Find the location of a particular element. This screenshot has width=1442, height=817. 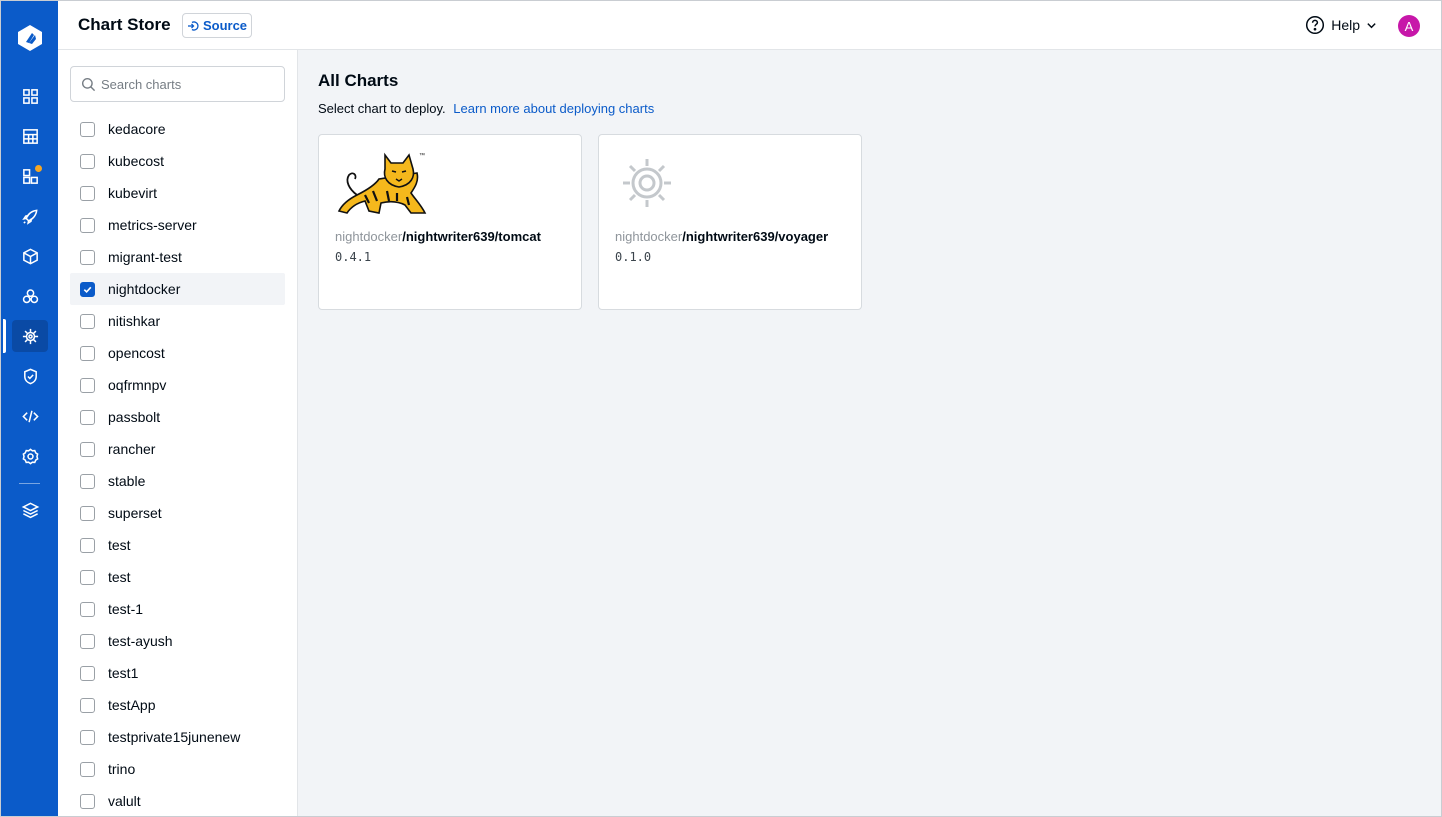

source-filter-item: superset is located at coordinates (177, 513).